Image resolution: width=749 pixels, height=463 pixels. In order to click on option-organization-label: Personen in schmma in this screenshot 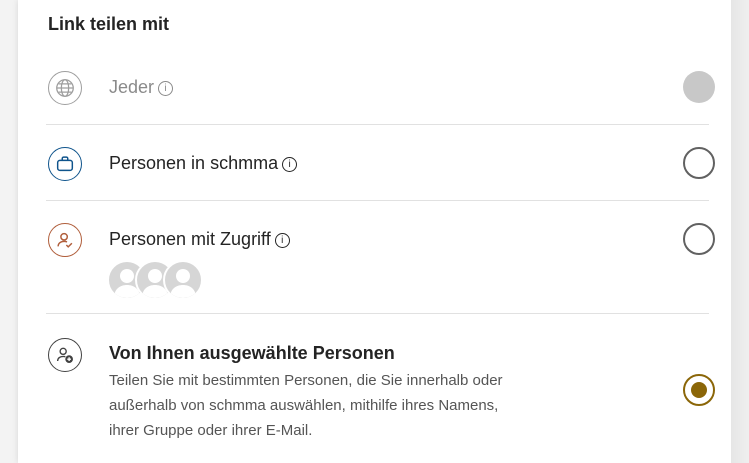, I will do `click(194, 163)`.